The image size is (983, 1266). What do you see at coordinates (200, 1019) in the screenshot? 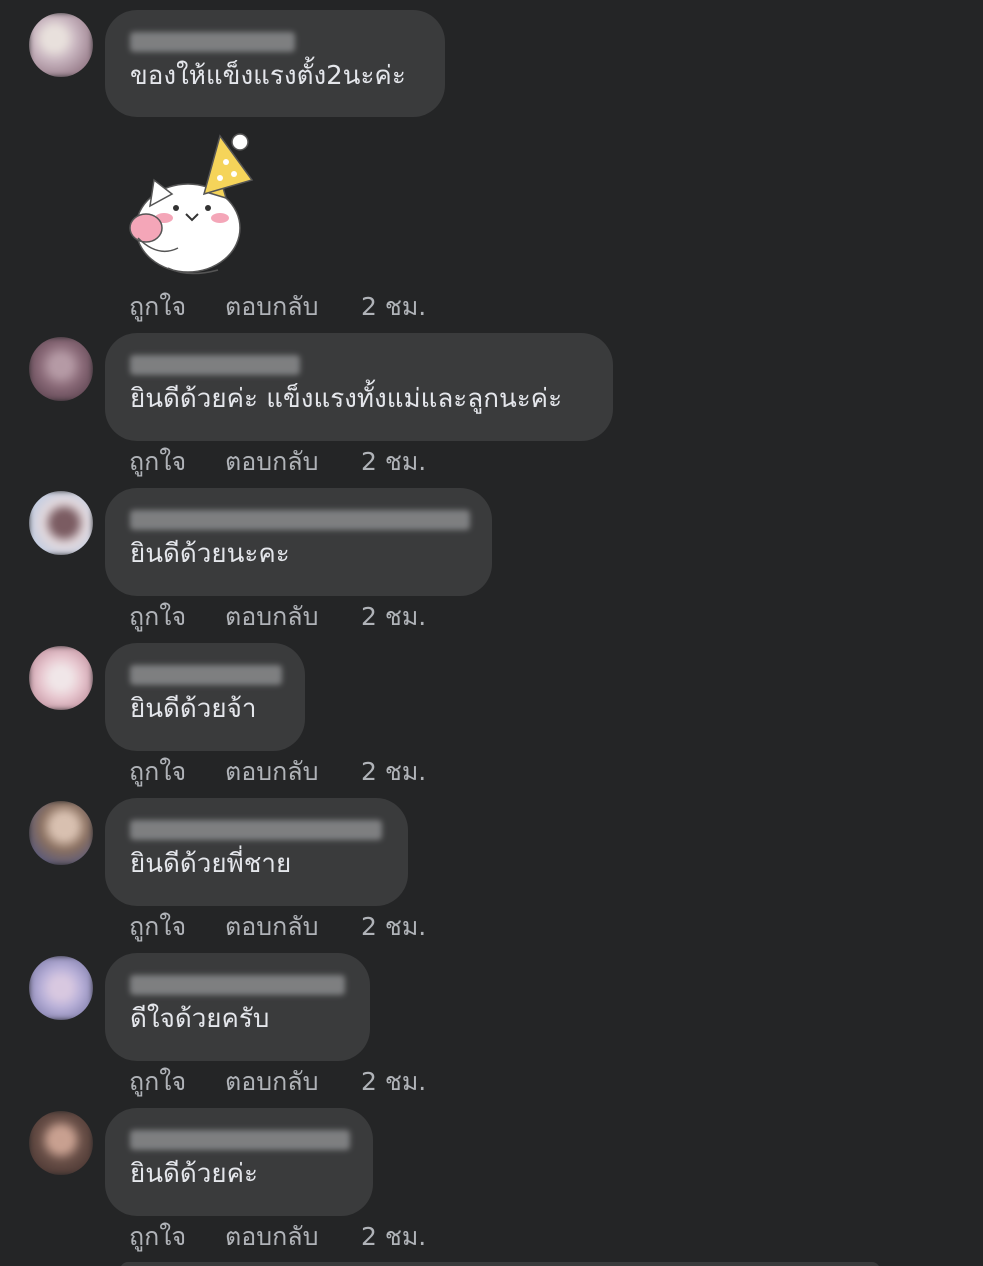
I see `comment-text: ดีใจด้วยครับ` at bounding box center [200, 1019].